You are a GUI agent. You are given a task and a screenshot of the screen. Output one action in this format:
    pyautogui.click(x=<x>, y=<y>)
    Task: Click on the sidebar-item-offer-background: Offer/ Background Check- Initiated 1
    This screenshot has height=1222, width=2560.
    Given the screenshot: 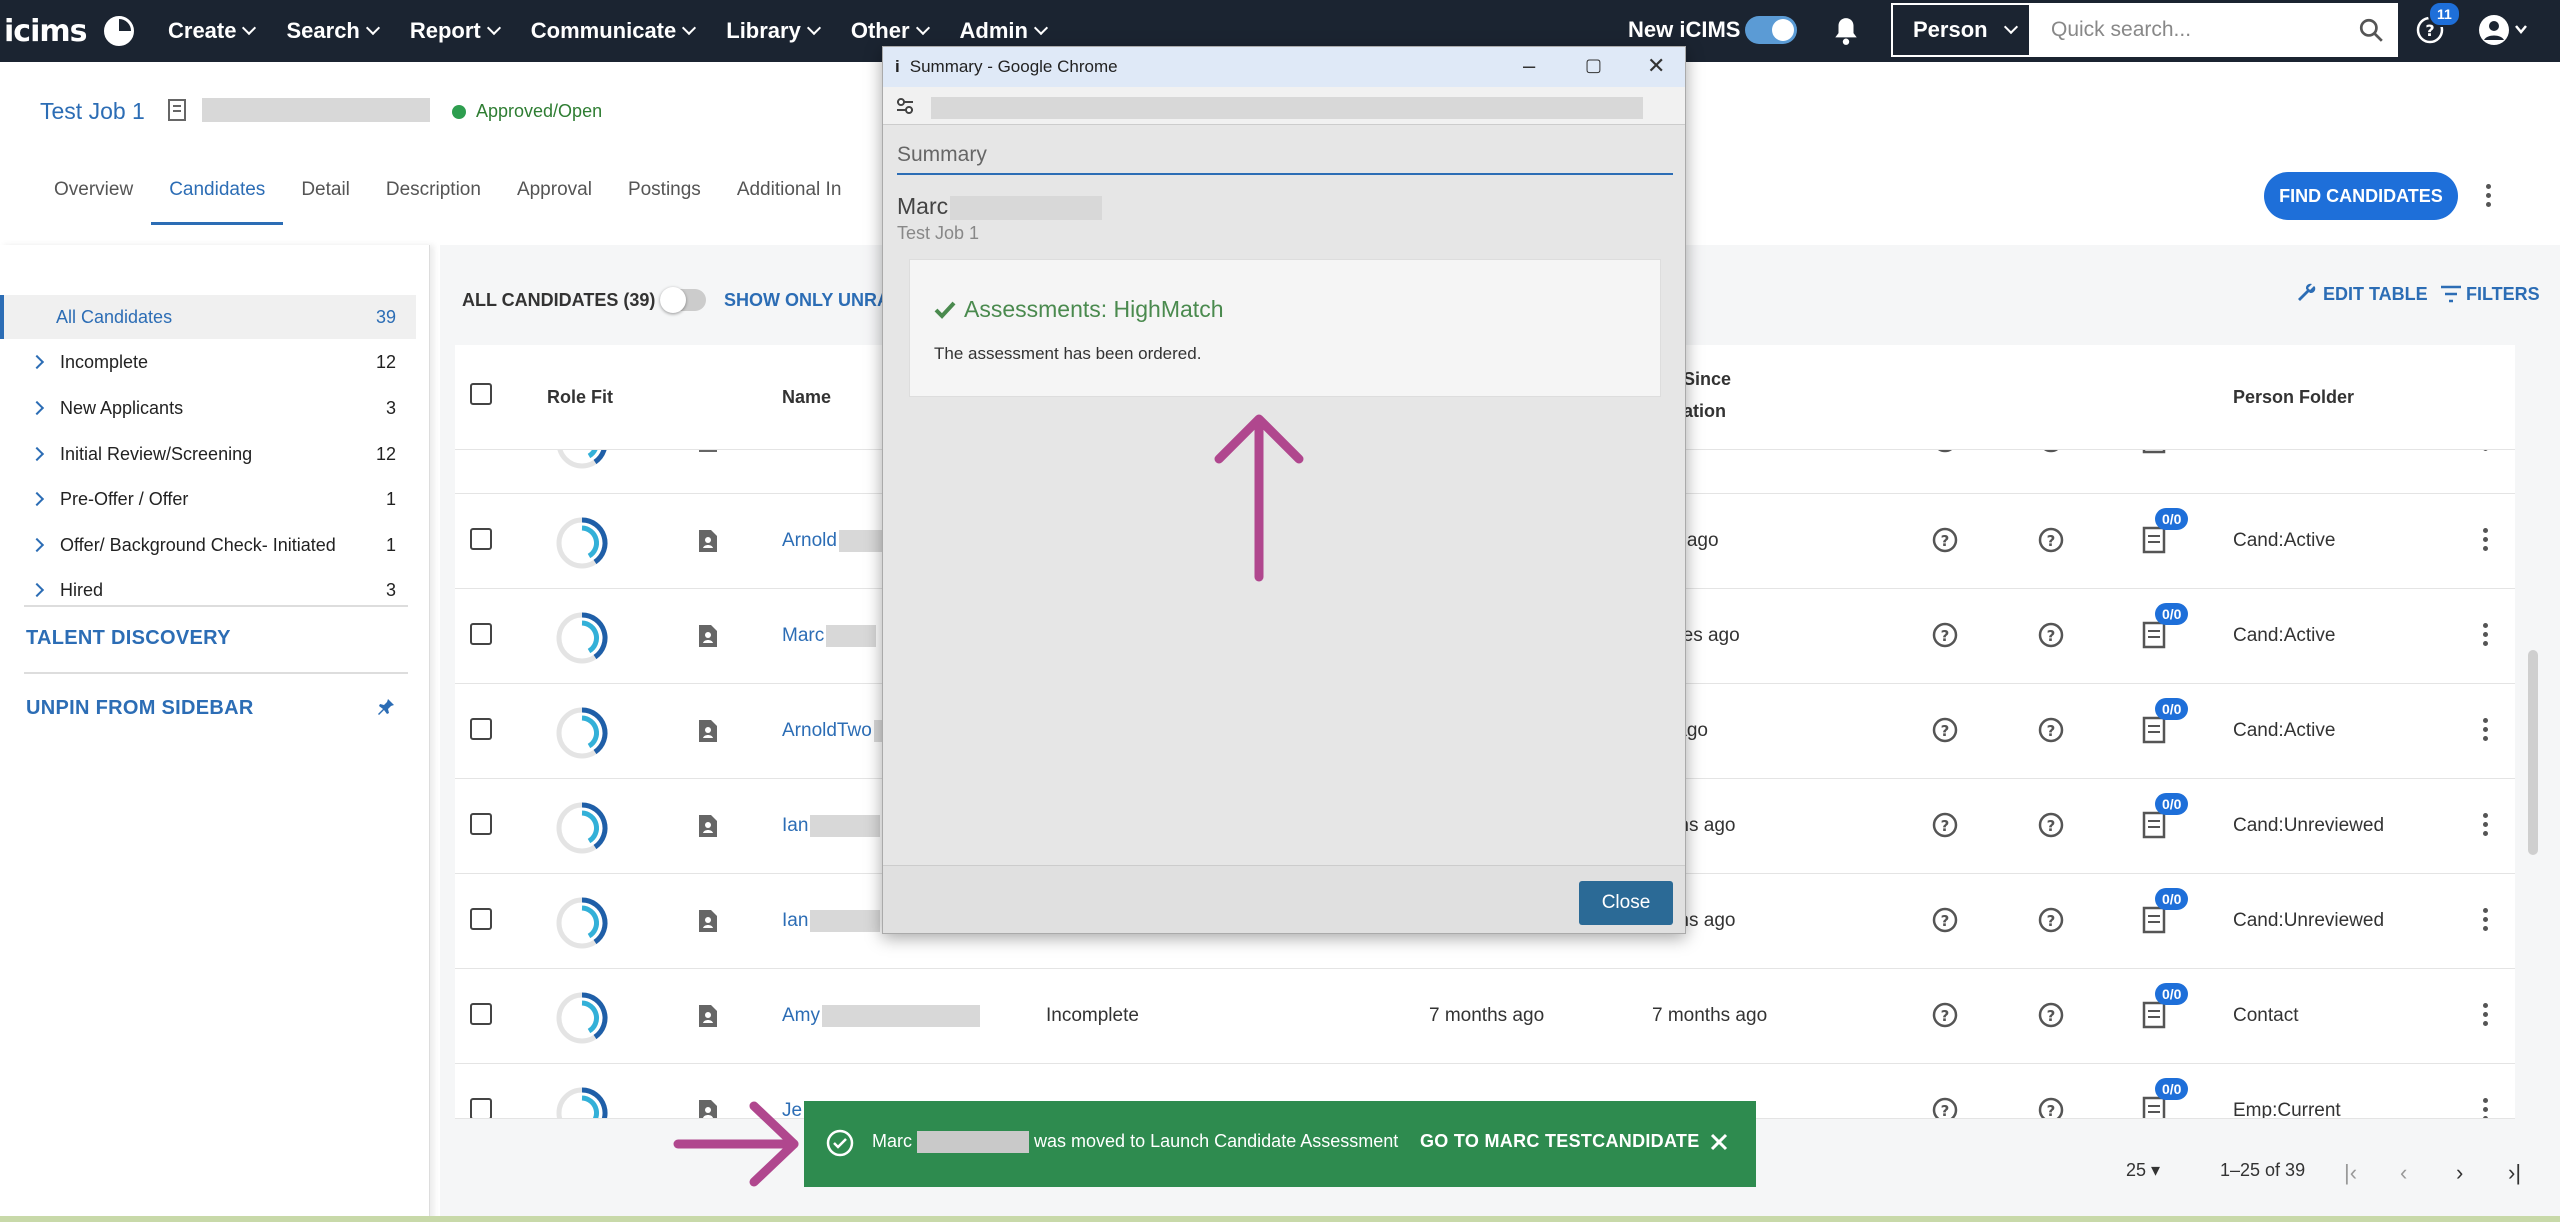 What is the action you would take?
    pyautogui.click(x=208, y=545)
    